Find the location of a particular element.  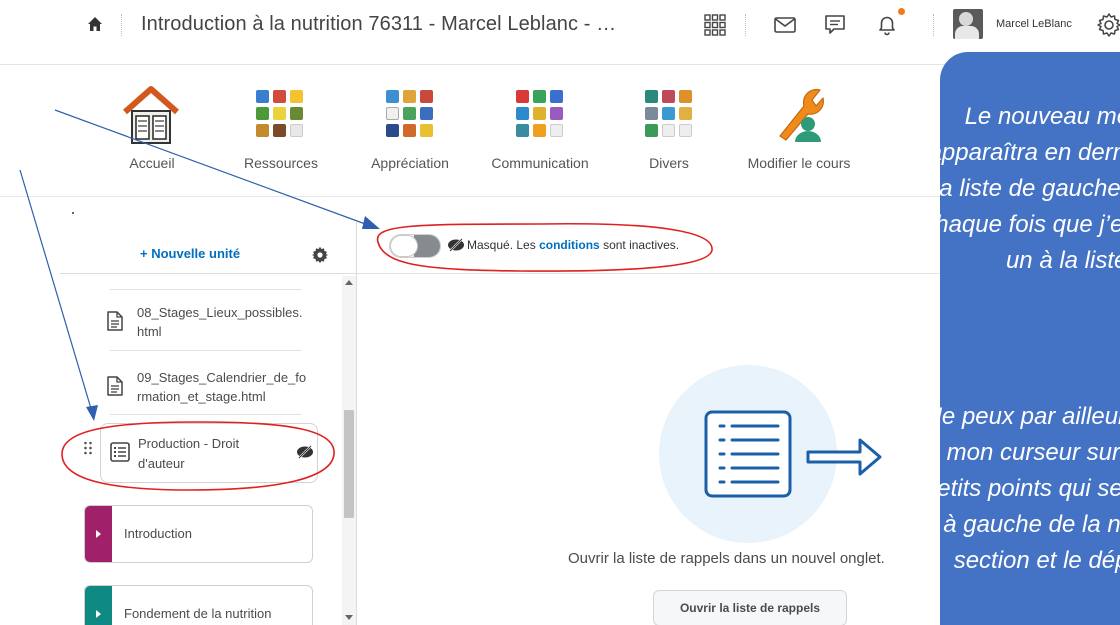

panel-splitter is located at coordinates (356, 423).